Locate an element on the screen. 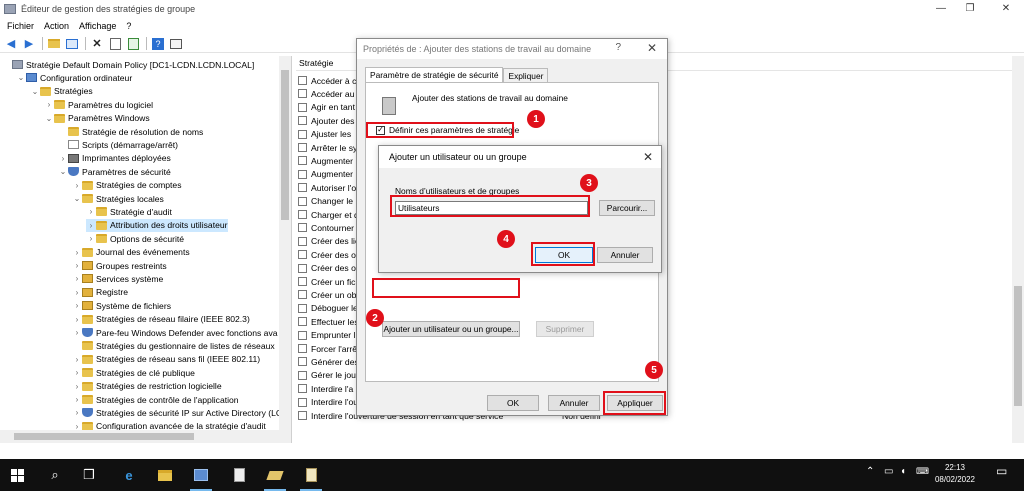  policy-row: Effectuer les is located at coordinates (327, 321).